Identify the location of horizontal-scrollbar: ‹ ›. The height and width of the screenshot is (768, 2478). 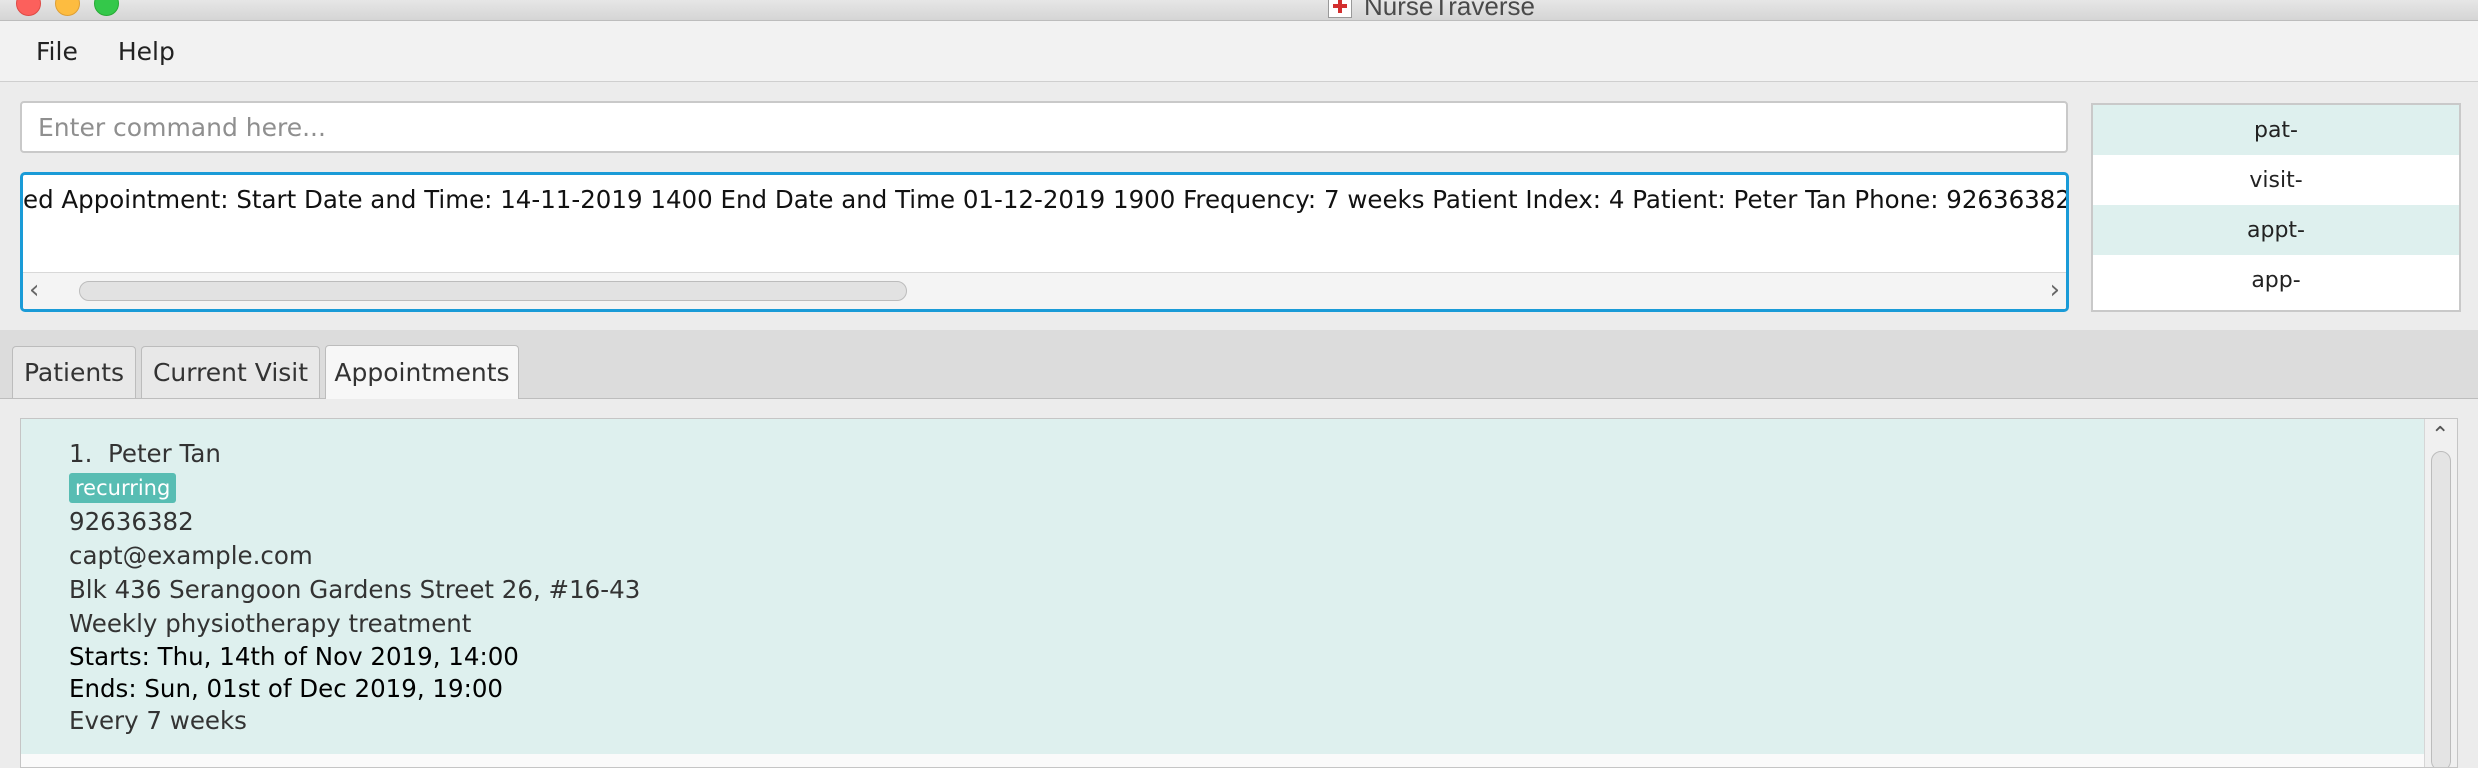
(1044, 290).